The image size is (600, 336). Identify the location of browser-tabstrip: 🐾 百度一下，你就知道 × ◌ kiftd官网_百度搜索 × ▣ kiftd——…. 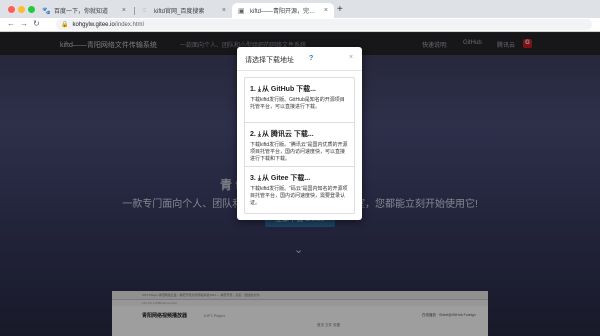
(300, 9).